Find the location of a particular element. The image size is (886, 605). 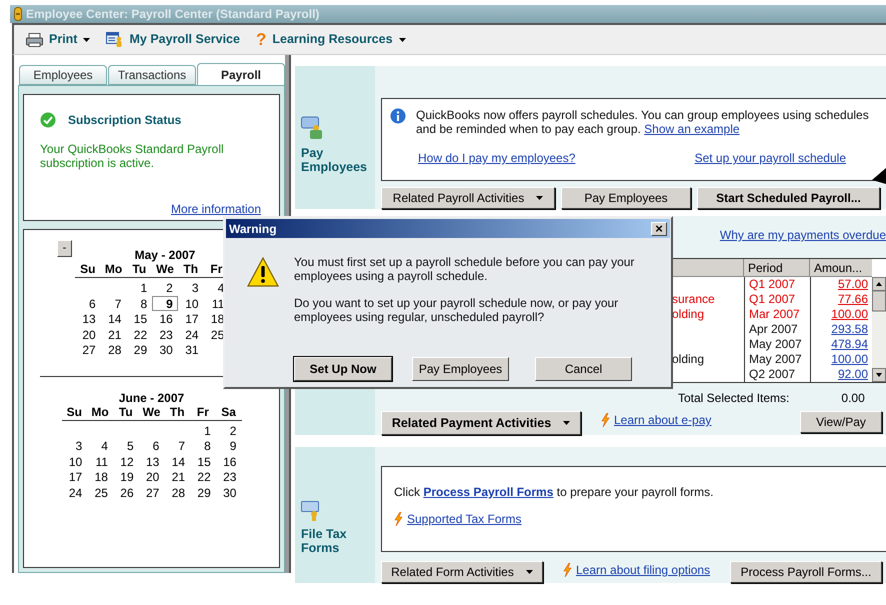

button: Related Form Activities is located at coordinates (462, 572).